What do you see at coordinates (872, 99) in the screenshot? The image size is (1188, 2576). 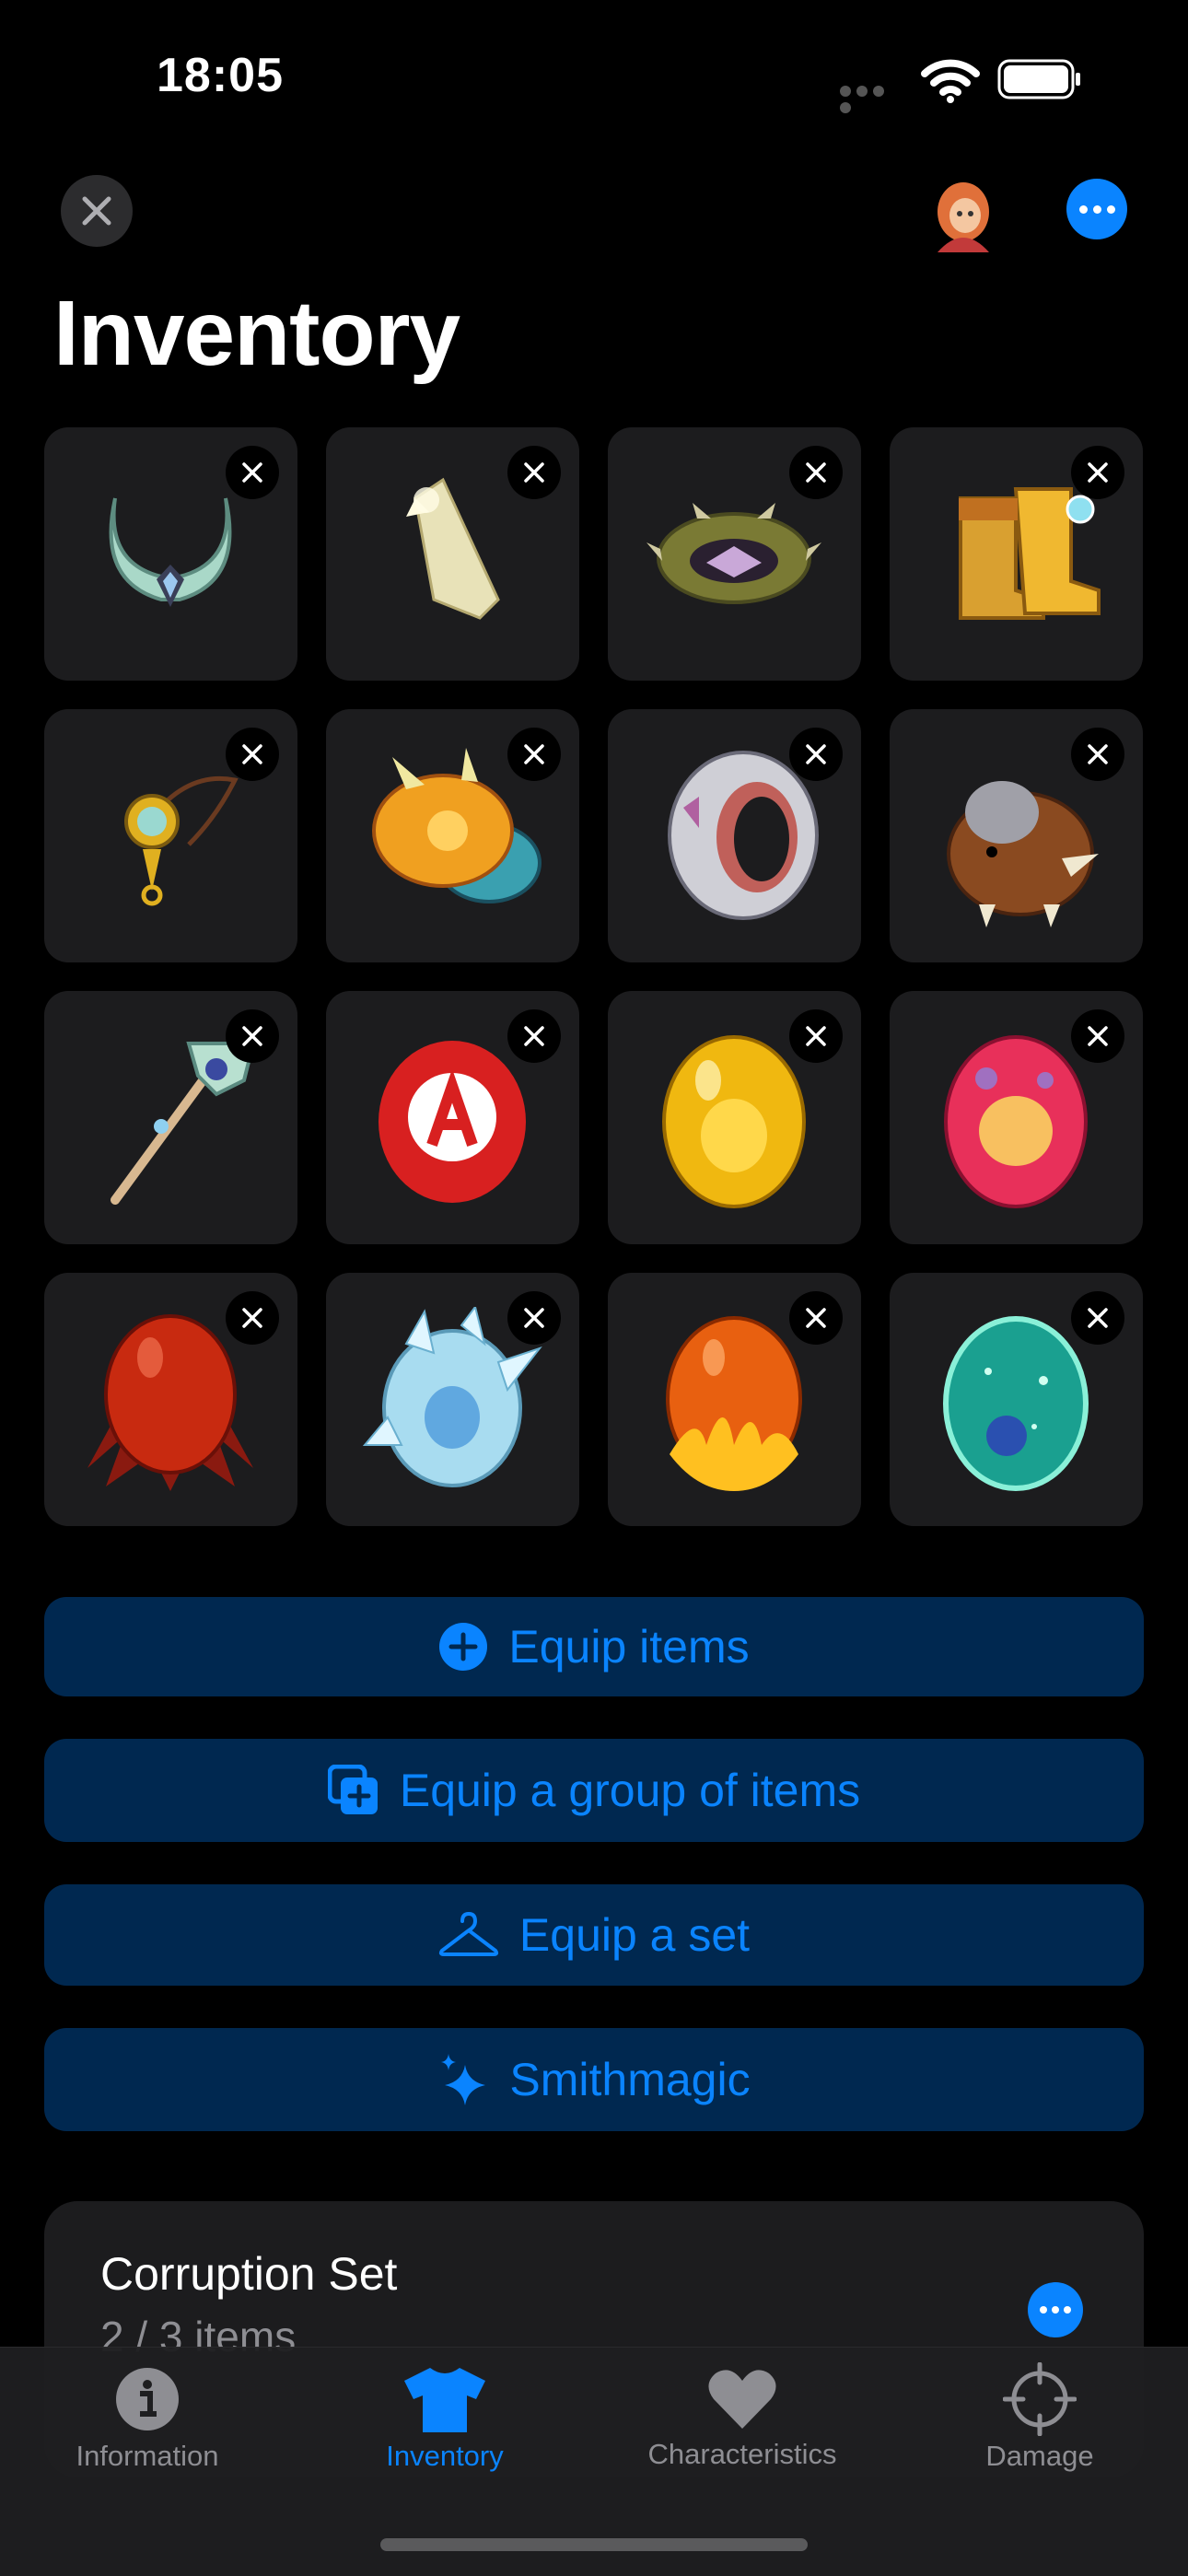 I see `signal-icon` at bounding box center [872, 99].